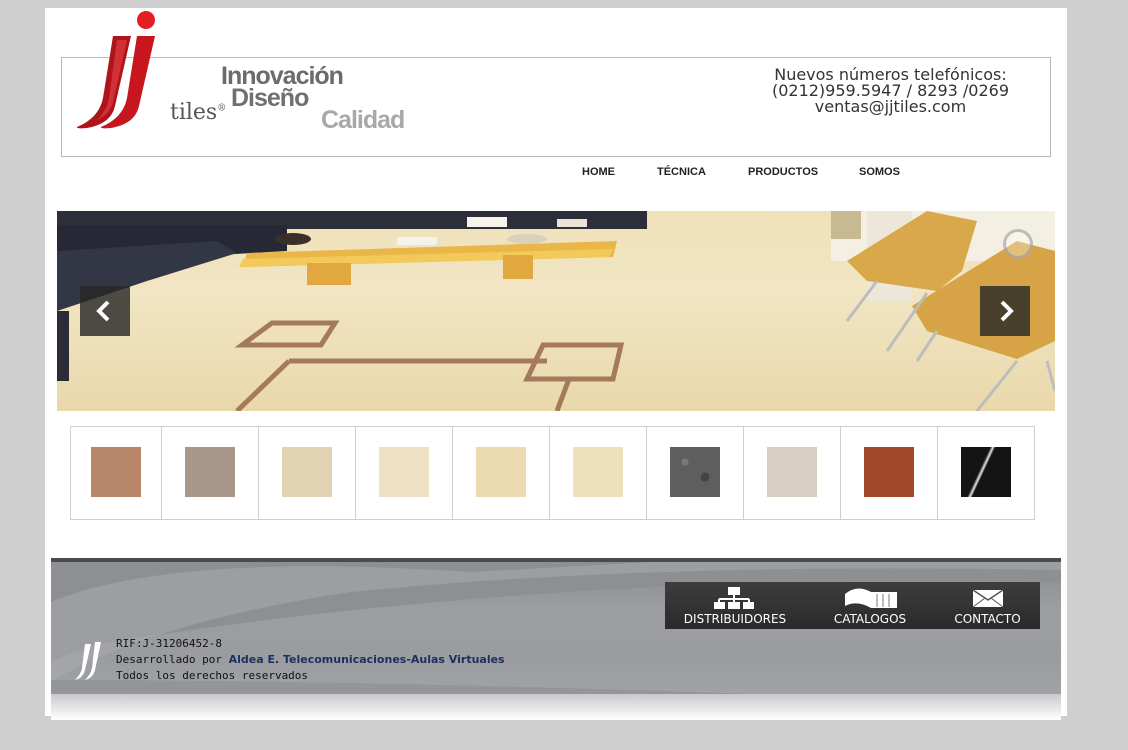 This screenshot has height=750, width=1128. I want to click on tile-swatch-dark-grey-granite, so click(695, 472).